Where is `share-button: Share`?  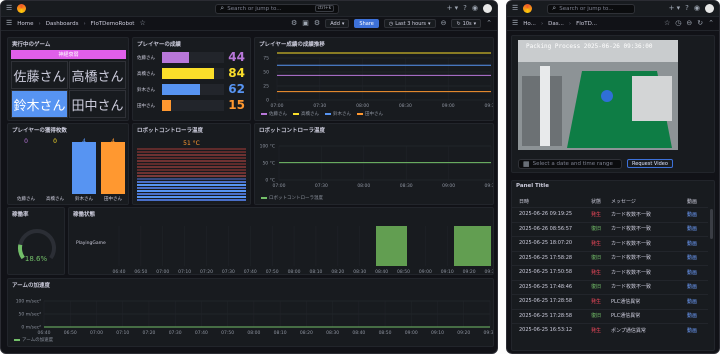 share-button: Share is located at coordinates (366, 23).